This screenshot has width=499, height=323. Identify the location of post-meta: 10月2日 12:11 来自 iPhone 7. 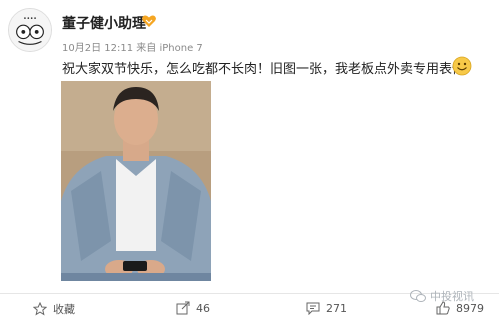
(132, 46).